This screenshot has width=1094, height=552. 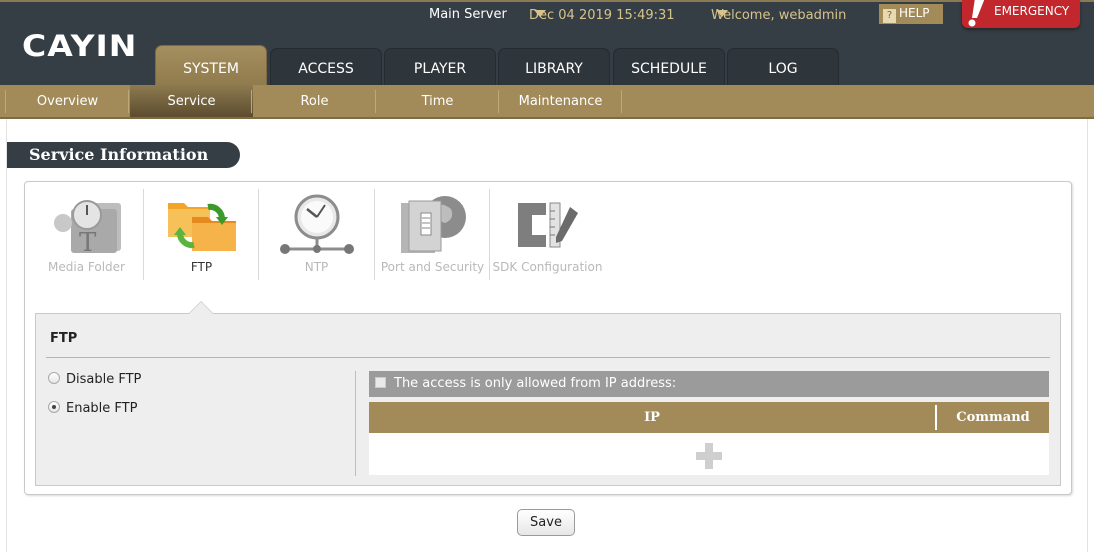 I want to click on service-ftp: FTP, so click(x=201, y=239).